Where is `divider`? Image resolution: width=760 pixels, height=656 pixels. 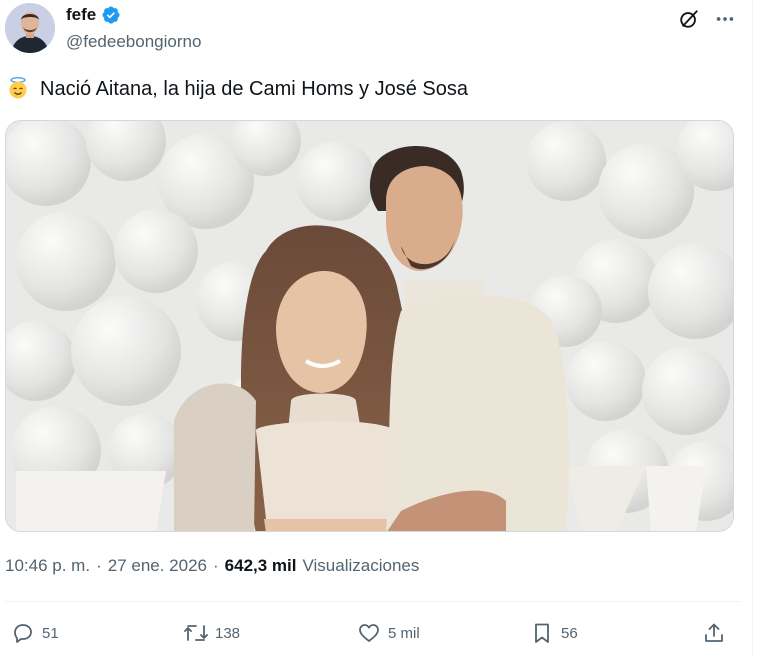 divider is located at coordinates (373, 601).